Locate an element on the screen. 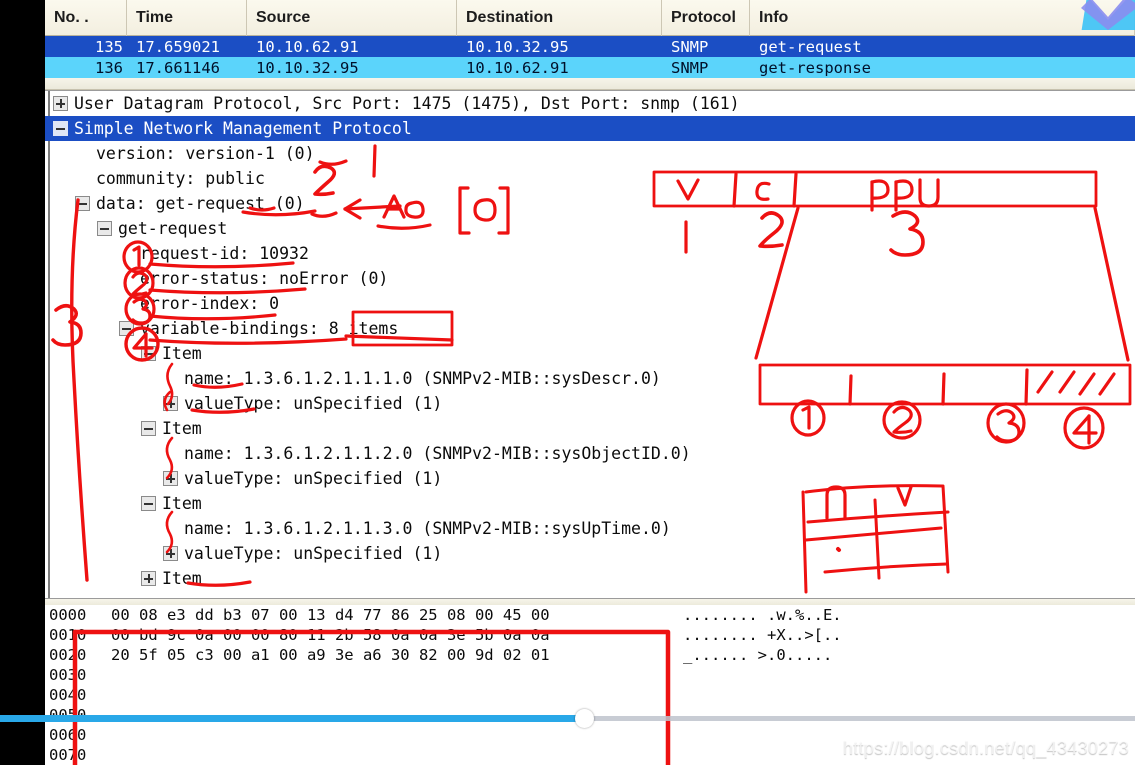  detail-tree-label: error-index: 0 is located at coordinates (210, 303).